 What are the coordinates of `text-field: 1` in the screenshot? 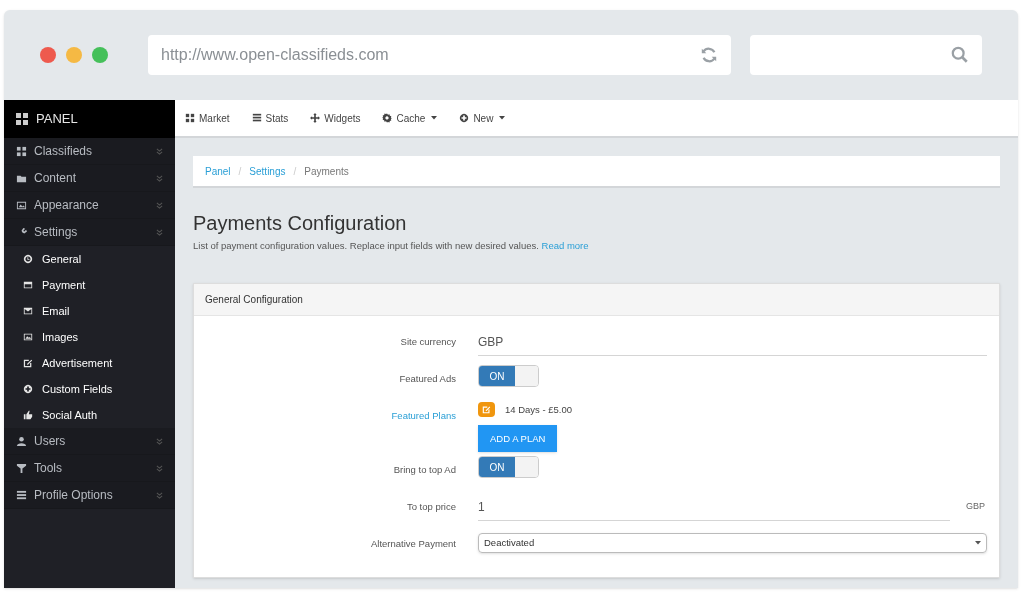 It's located at (714, 507).